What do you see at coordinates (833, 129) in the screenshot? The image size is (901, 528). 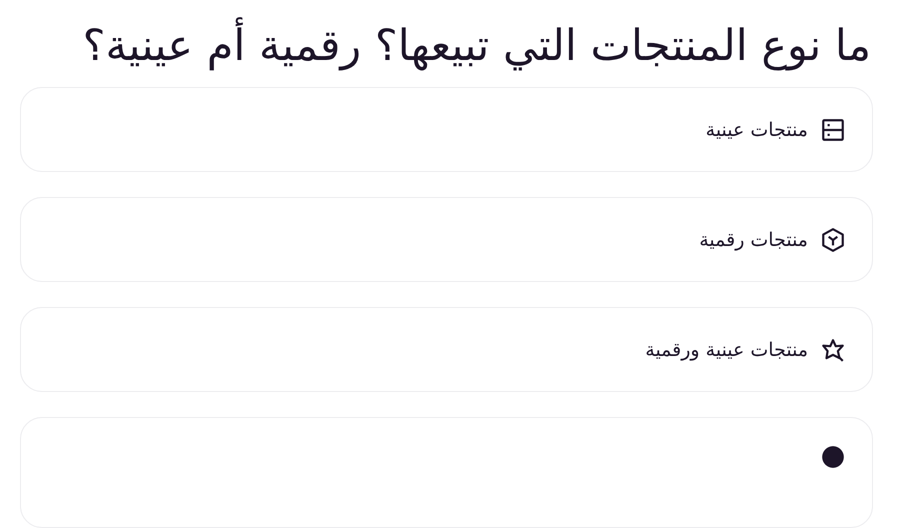 I see `drawer-icon` at bounding box center [833, 129].